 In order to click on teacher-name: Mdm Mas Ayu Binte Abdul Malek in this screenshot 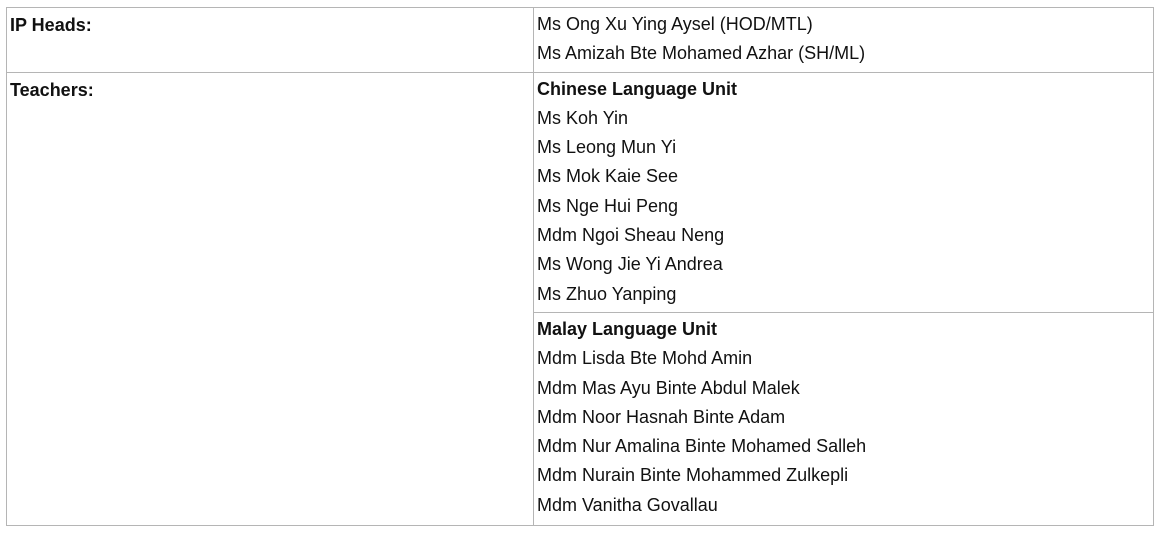, I will do `click(668, 387)`.